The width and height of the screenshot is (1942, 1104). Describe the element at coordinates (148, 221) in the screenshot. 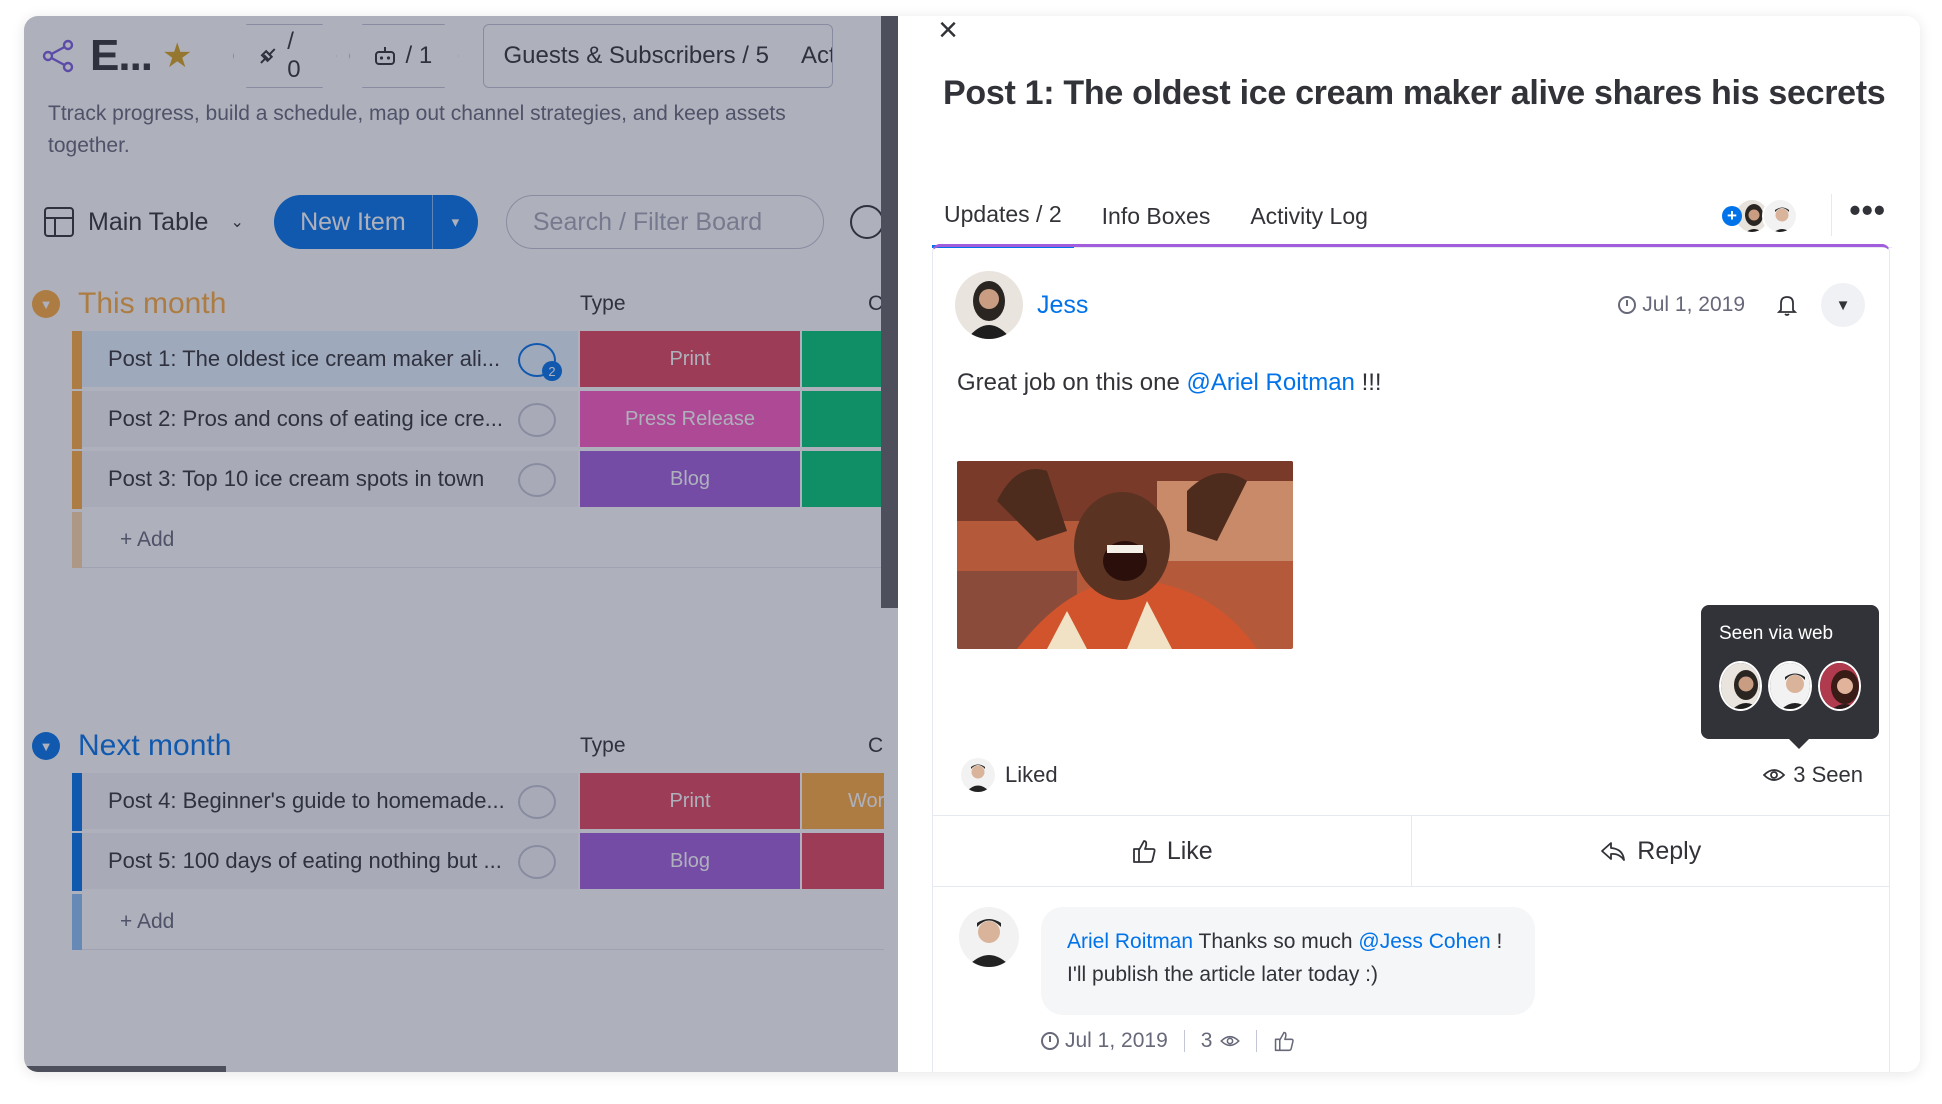

I see `view-label: Main Table` at that location.